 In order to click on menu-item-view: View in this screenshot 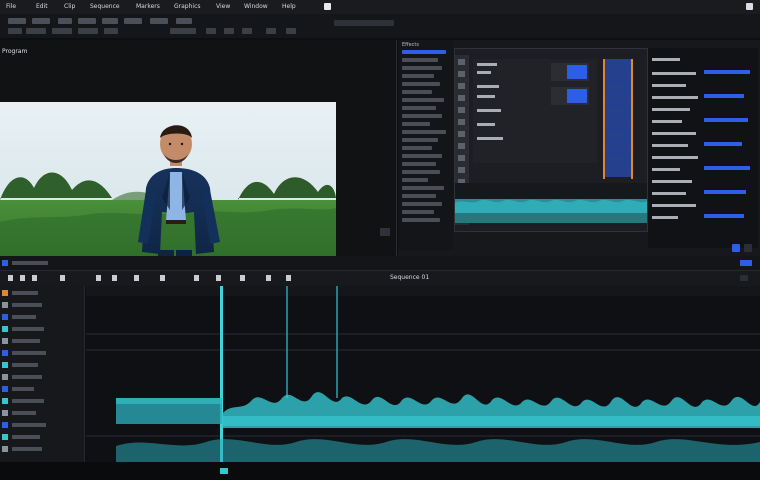, I will do `click(223, 7)`.